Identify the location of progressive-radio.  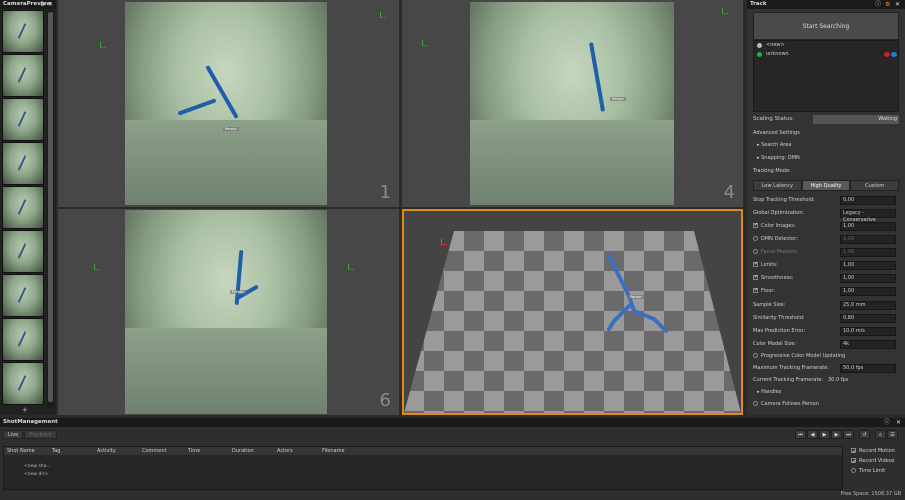
(755, 355).